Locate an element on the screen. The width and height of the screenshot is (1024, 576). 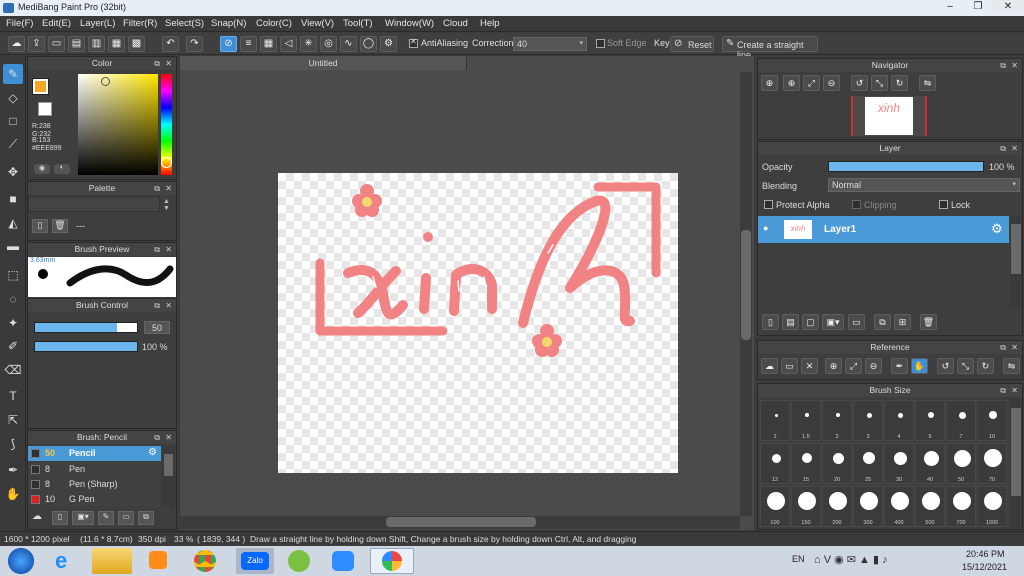
brush-size-cell: 20 is located at coordinates (837, 463).